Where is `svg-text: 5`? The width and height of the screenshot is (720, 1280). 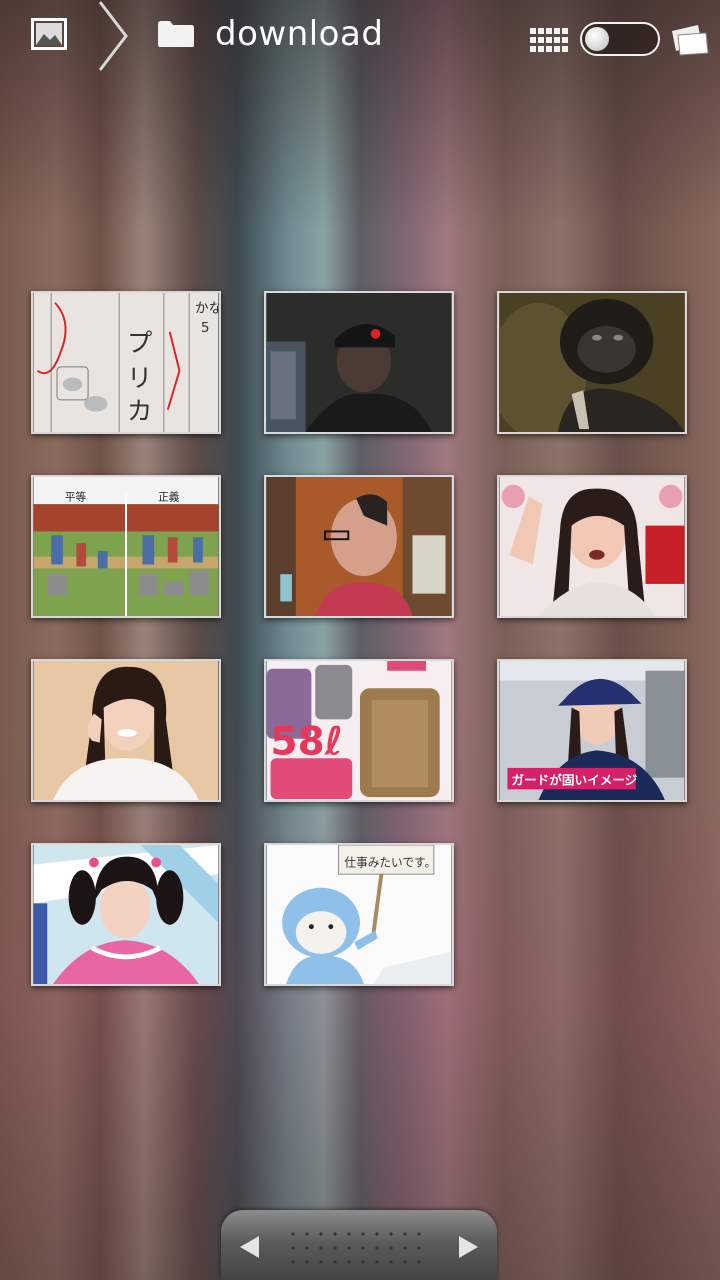 svg-text: 5 is located at coordinates (205, 328).